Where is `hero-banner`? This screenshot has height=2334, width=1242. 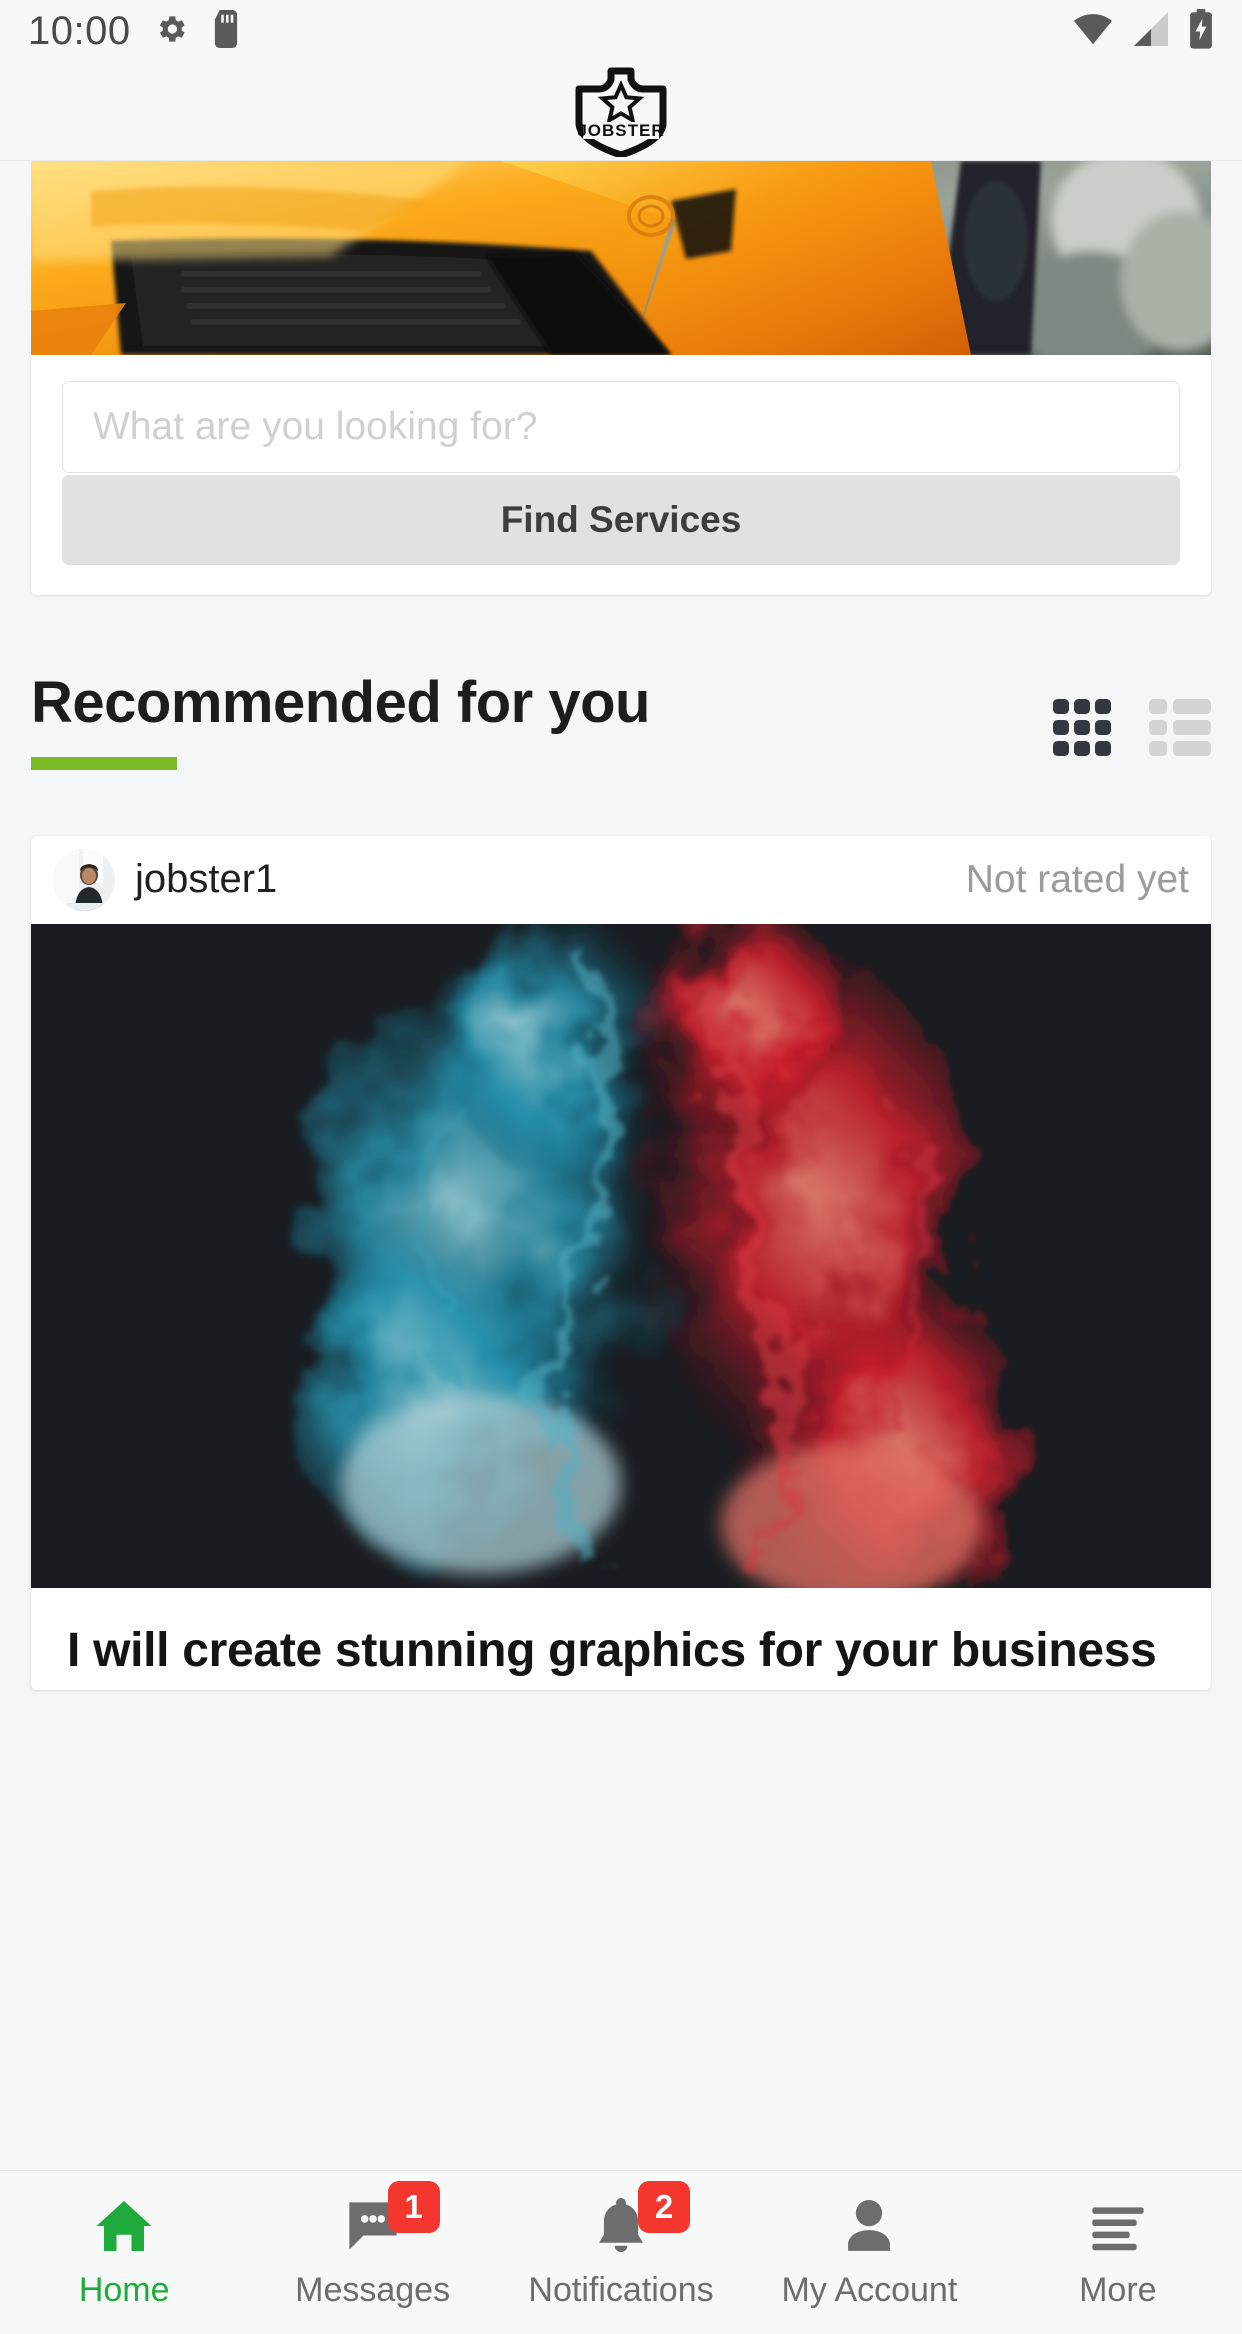 hero-banner is located at coordinates (621, 258).